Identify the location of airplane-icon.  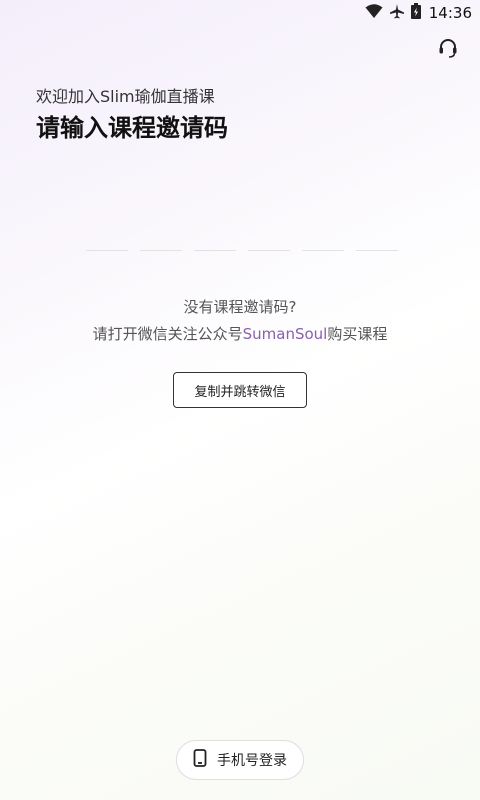
(397, 13).